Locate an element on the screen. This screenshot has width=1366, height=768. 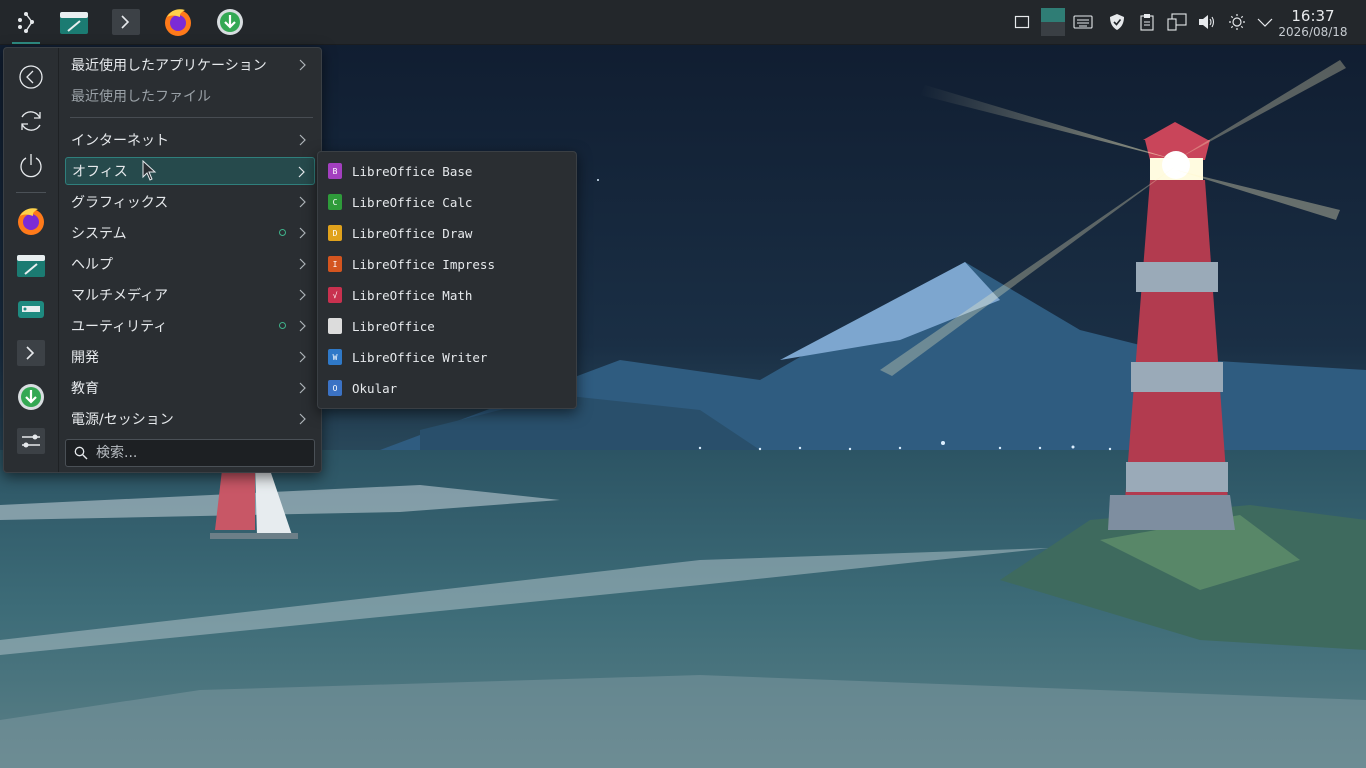
libreoffice-math-icon: √ is located at coordinates (335, 295).